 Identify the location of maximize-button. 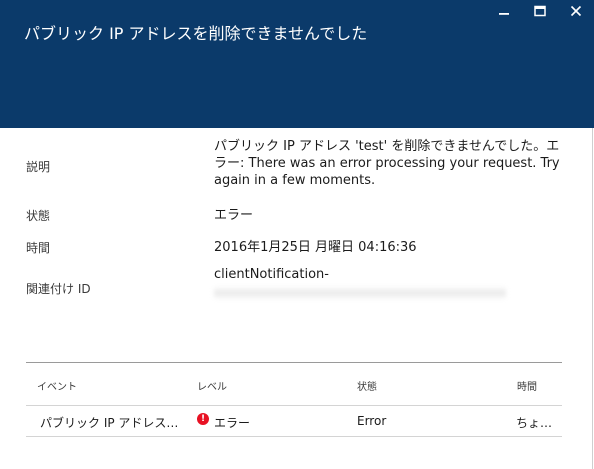
(540, 11).